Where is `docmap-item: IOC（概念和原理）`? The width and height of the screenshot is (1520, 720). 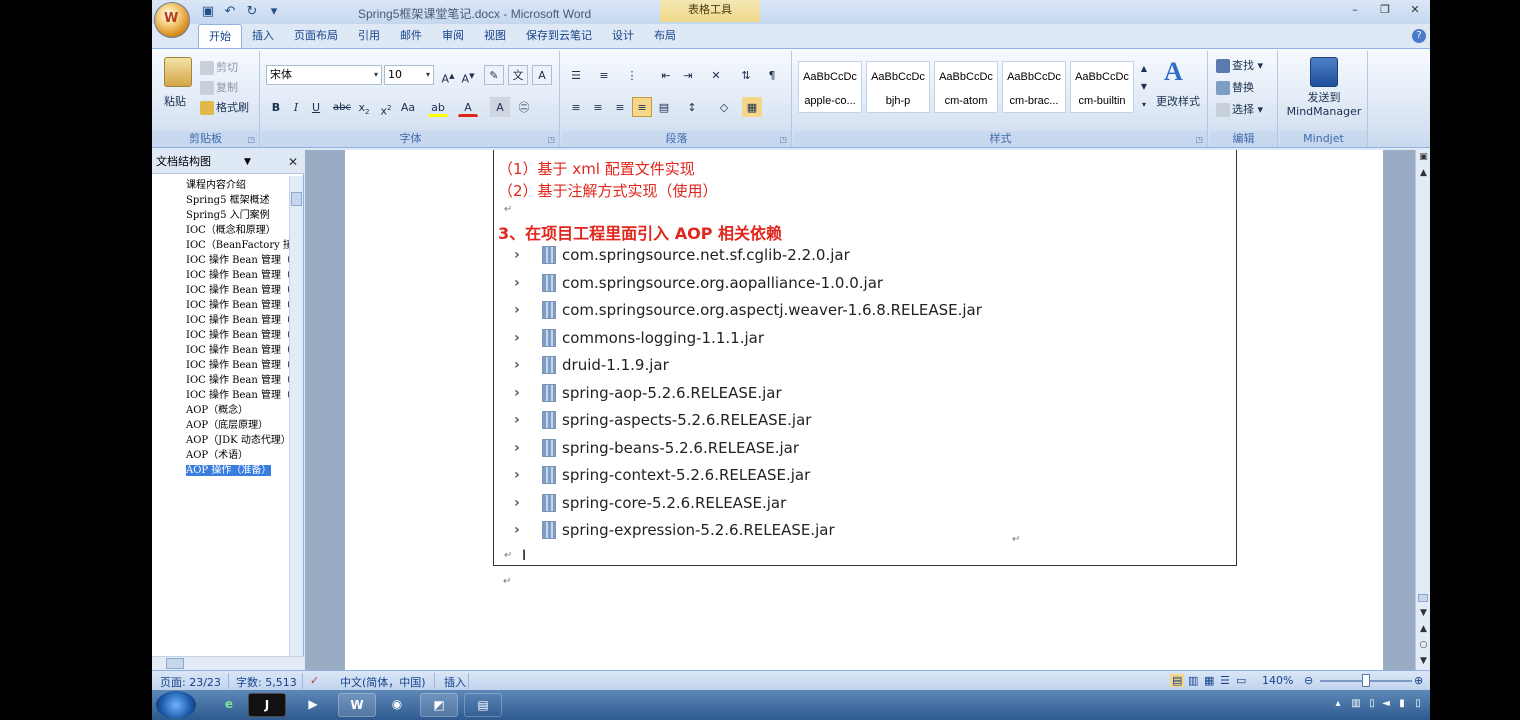 docmap-item: IOC（概念和原理） is located at coordinates (220, 230).